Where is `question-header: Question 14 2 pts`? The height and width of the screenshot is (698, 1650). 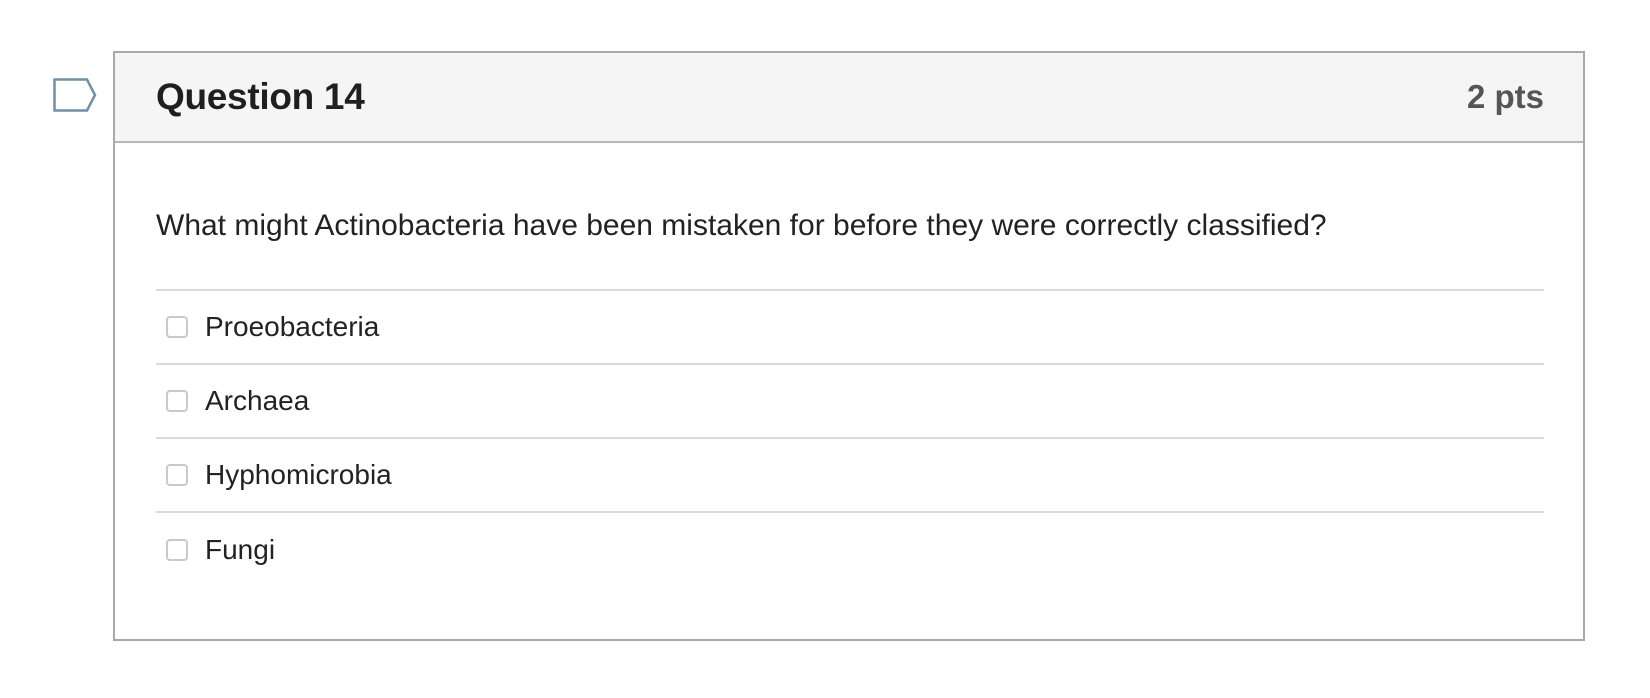
question-header: Question 14 2 pts is located at coordinates (849, 98).